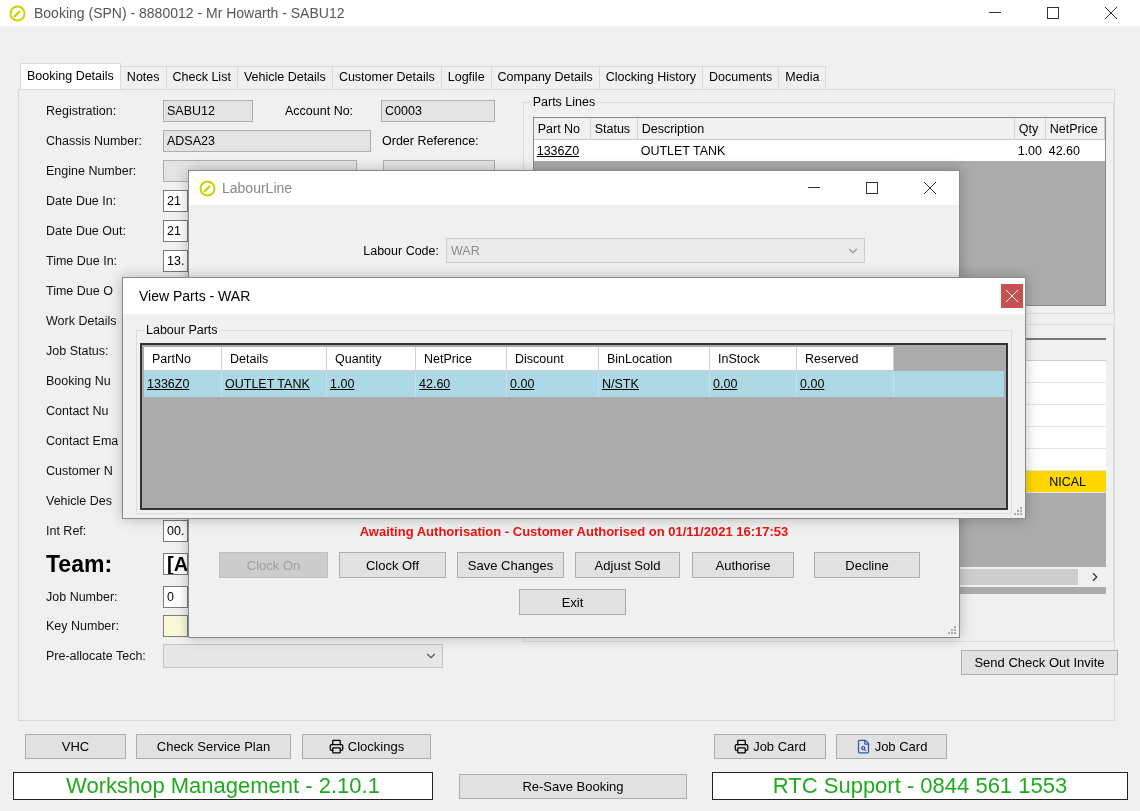  What do you see at coordinates (213, 746) in the screenshot?
I see `toolbar-button: Check Service Plan` at bounding box center [213, 746].